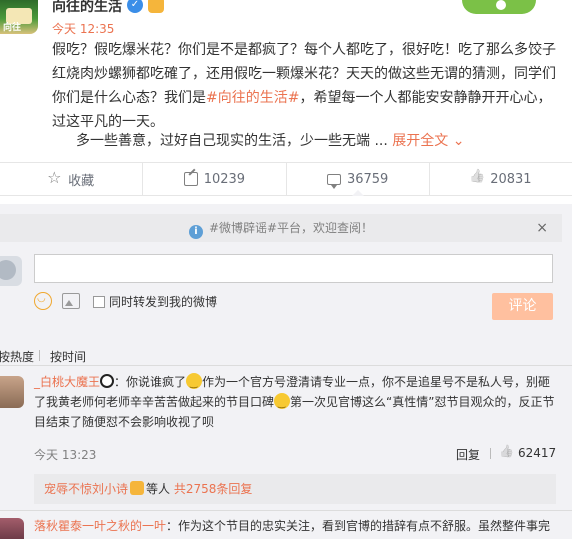  I want to click on sub-reply-count: 共2758条回复, so click(213, 489).